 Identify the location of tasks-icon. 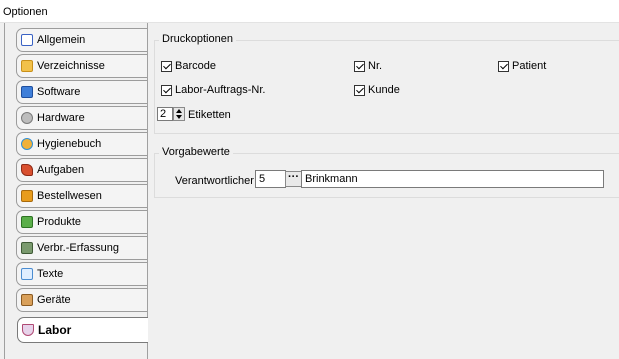
(27, 170).